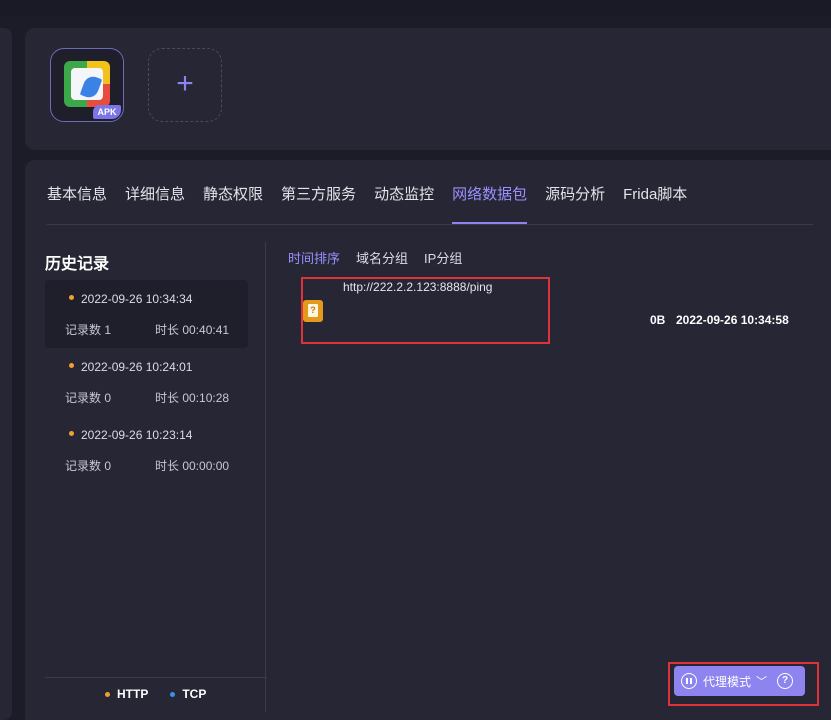 The width and height of the screenshot is (831, 720). What do you see at coordinates (6, 374) in the screenshot?
I see `left-sidebar-edge` at bounding box center [6, 374].